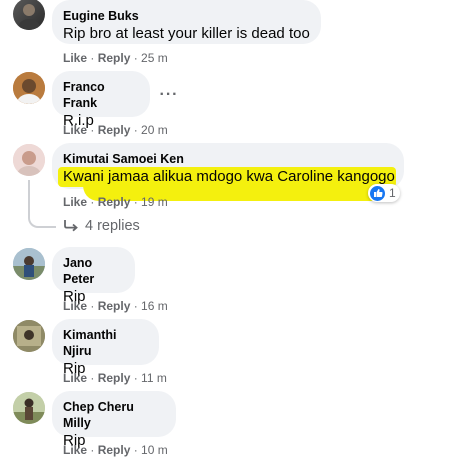 The image size is (454, 457). What do you see at coordinates (29, 193) in the screenshot?
I see `thread-line` at bounding box center [29, 193].